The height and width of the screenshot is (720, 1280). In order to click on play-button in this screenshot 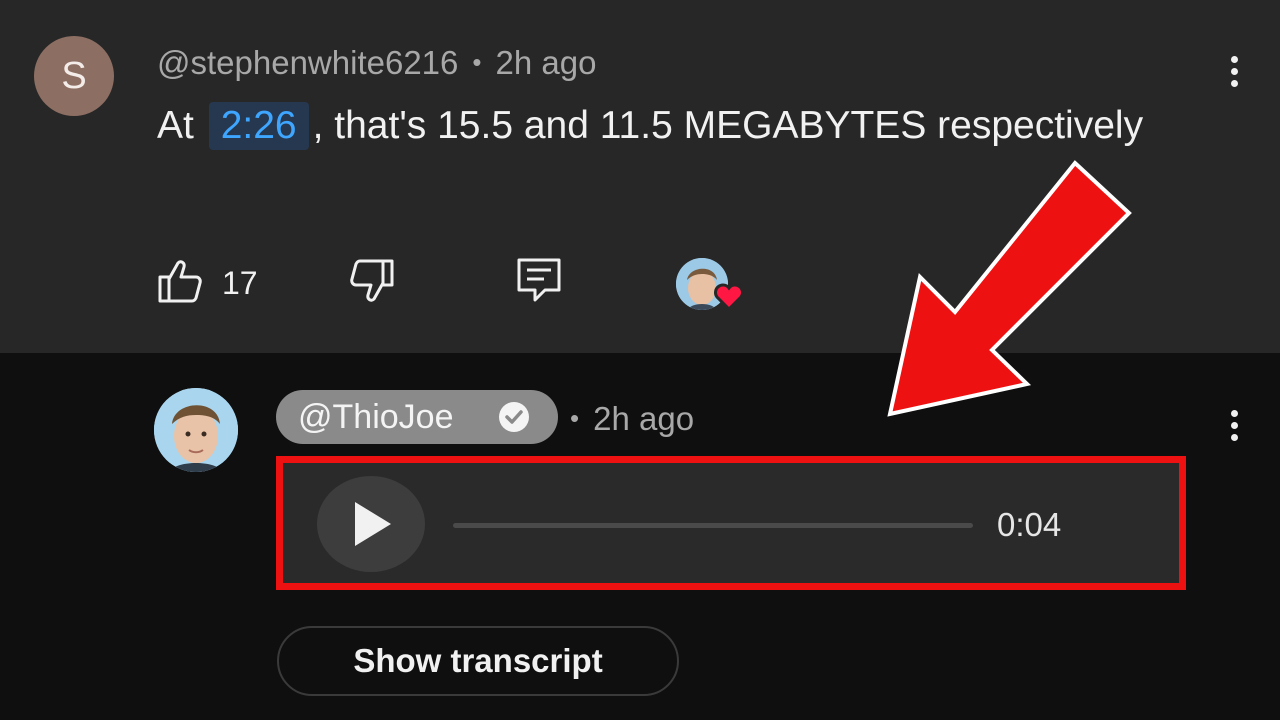, I will do `click(371, 524)`.